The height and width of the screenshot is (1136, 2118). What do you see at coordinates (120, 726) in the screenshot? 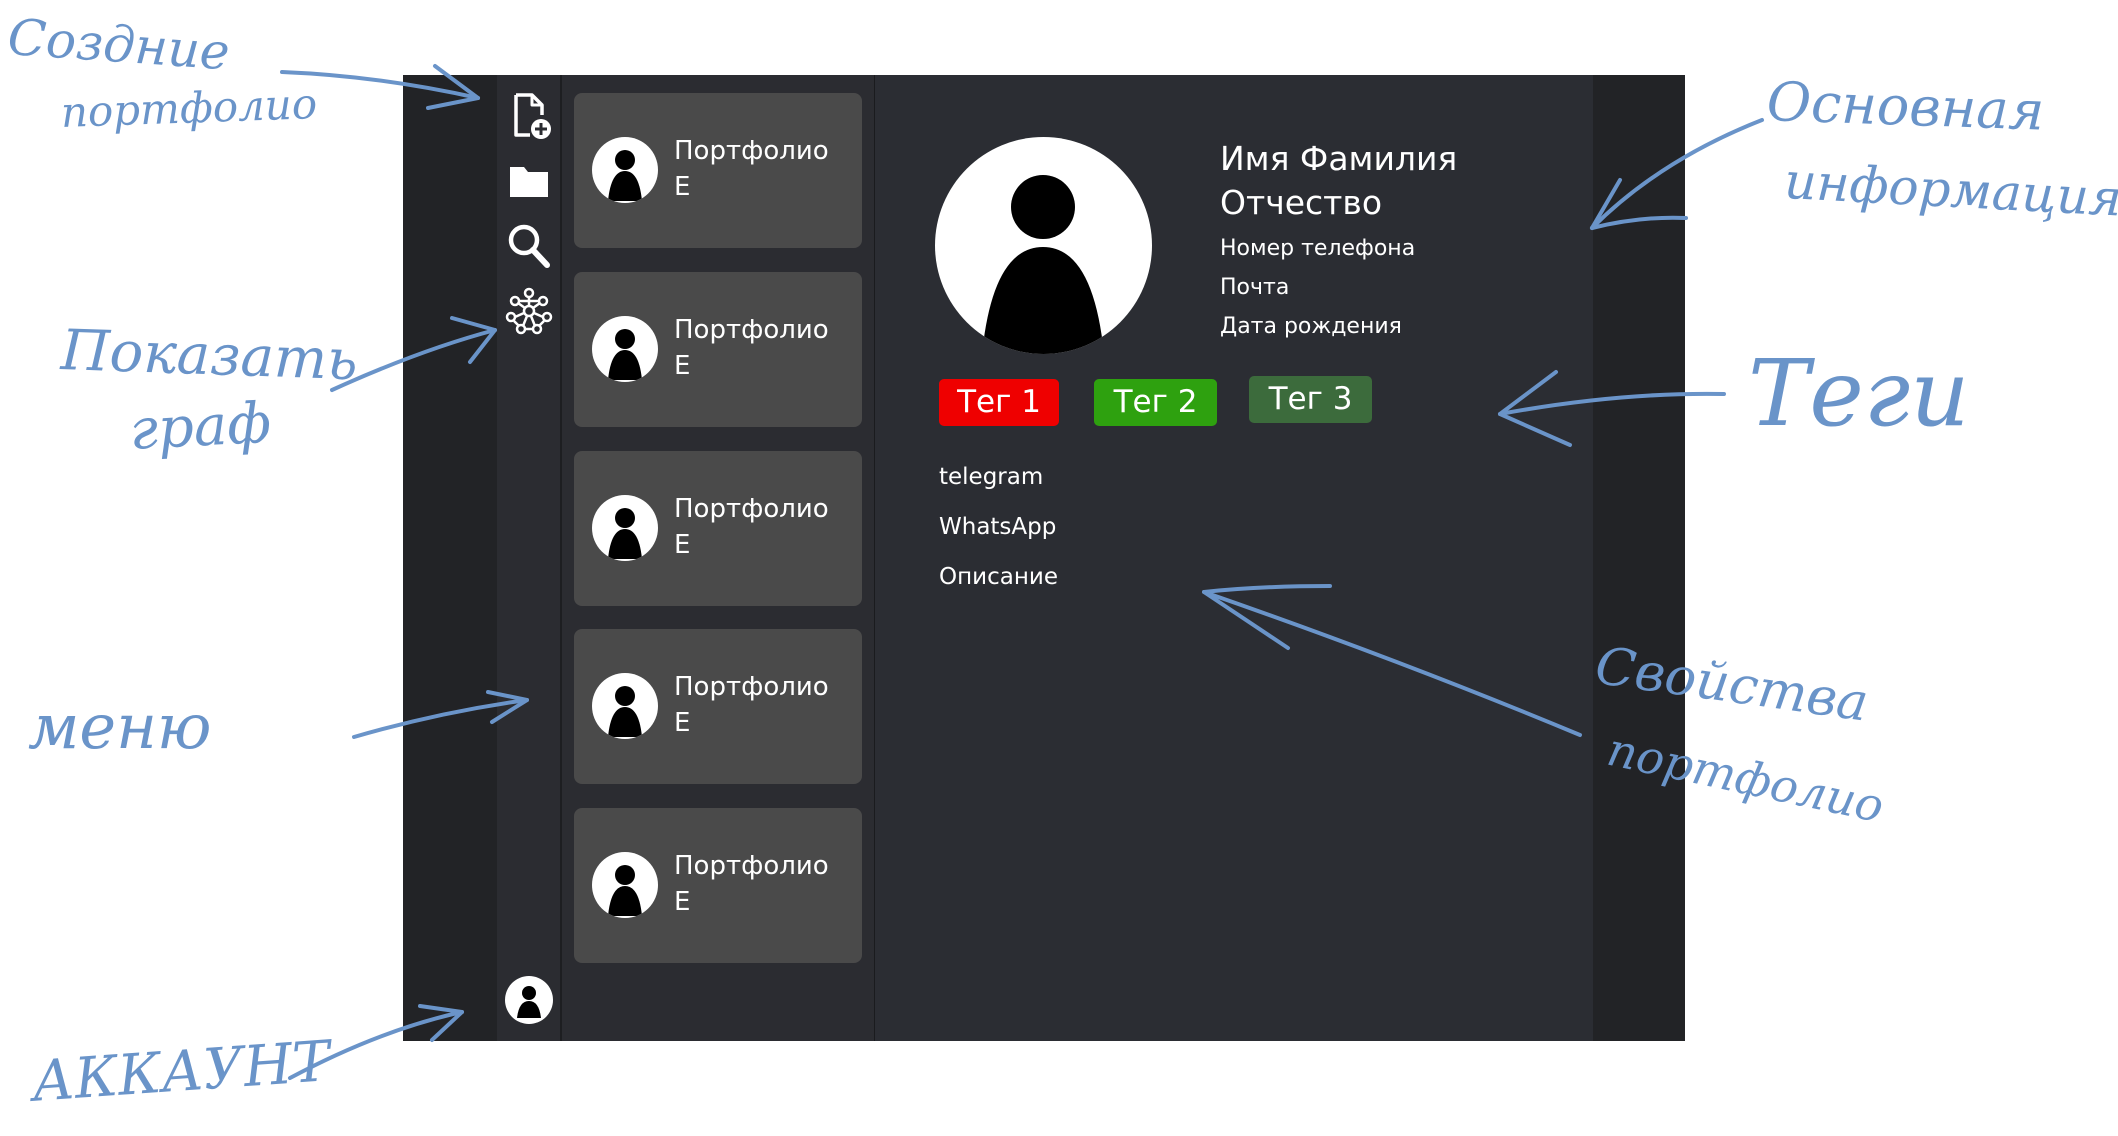
I see `annotation-menu: меню` at bounding box center [120, 726].